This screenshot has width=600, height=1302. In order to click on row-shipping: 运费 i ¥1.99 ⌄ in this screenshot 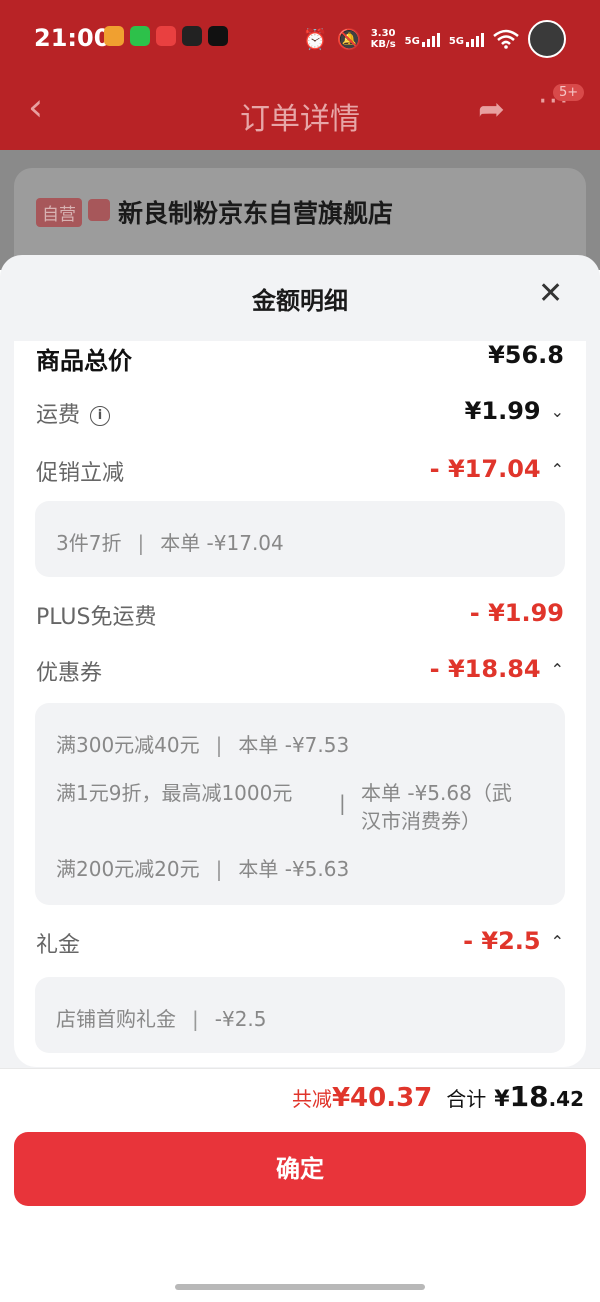, I will do `click(300, 414)`.